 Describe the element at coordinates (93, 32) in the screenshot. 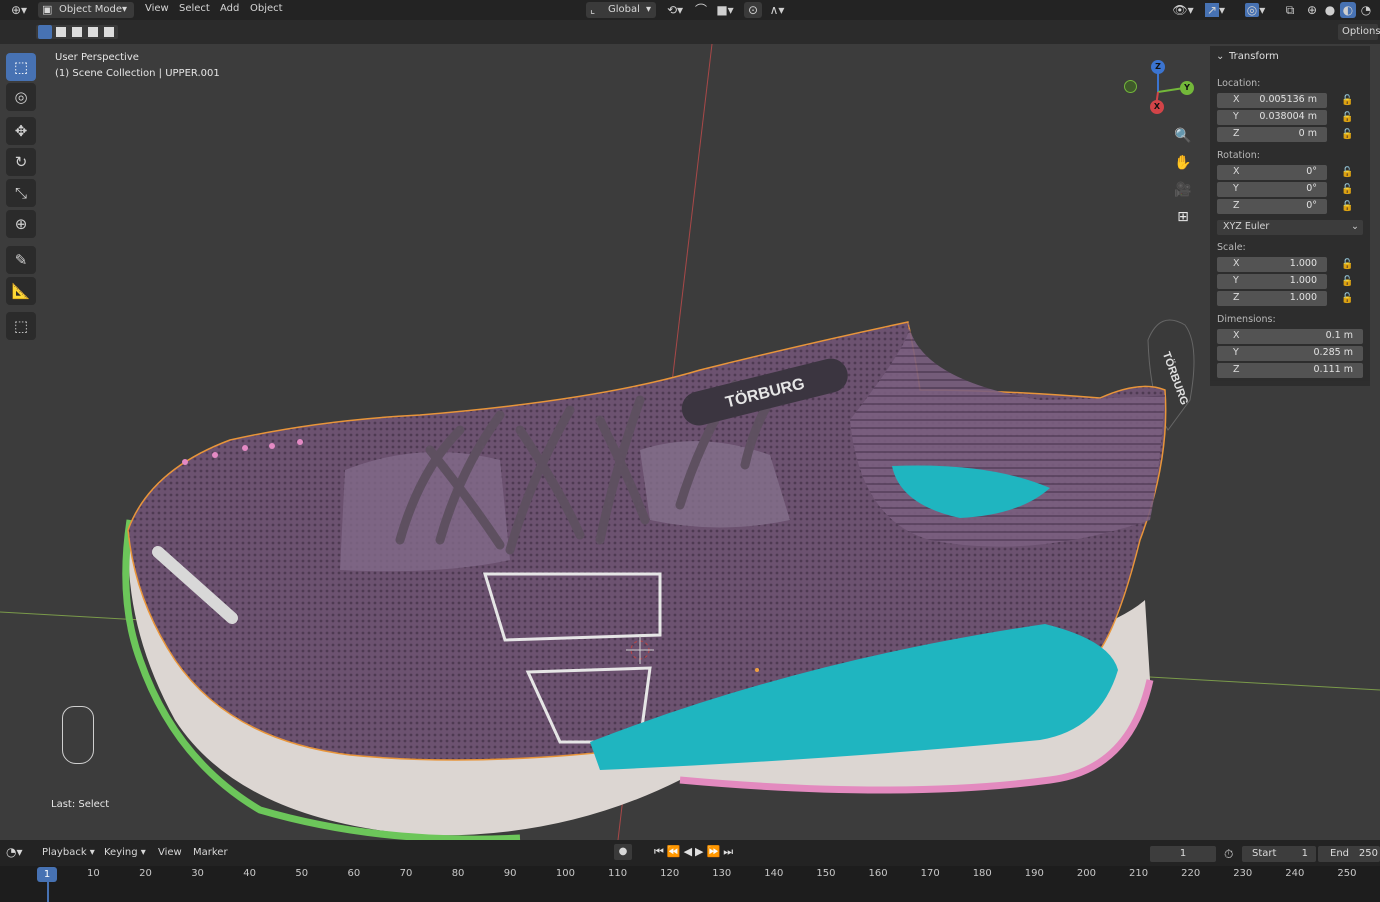

I see `select-invert-icon` at that location.